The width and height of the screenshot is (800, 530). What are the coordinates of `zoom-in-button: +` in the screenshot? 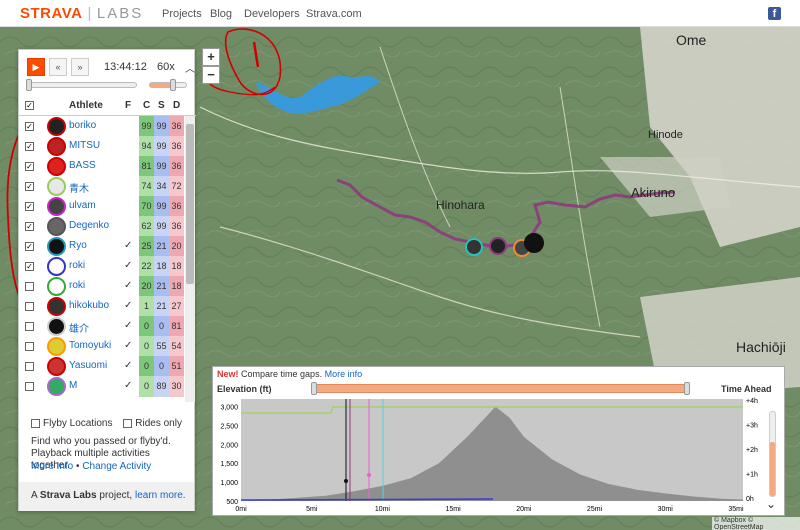 It's located at (211, 57).